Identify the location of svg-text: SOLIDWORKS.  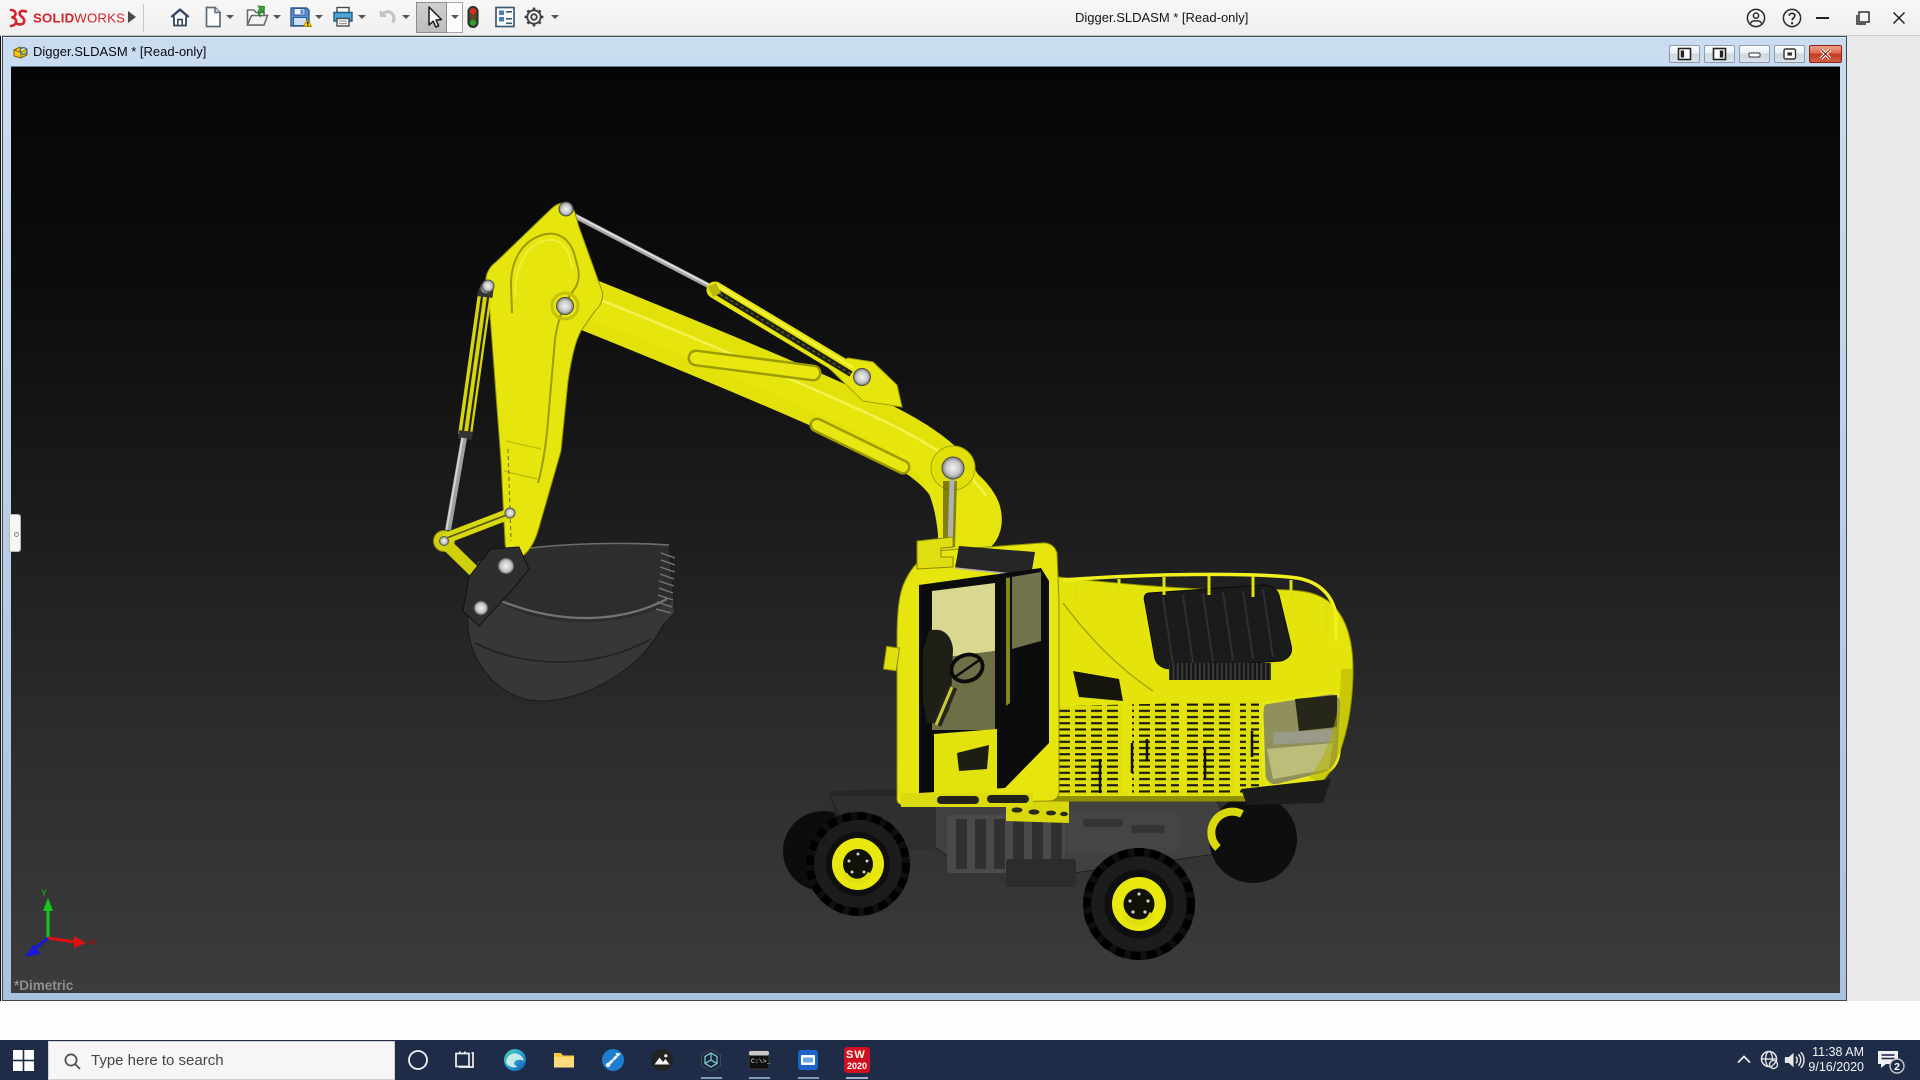
(79, 18).